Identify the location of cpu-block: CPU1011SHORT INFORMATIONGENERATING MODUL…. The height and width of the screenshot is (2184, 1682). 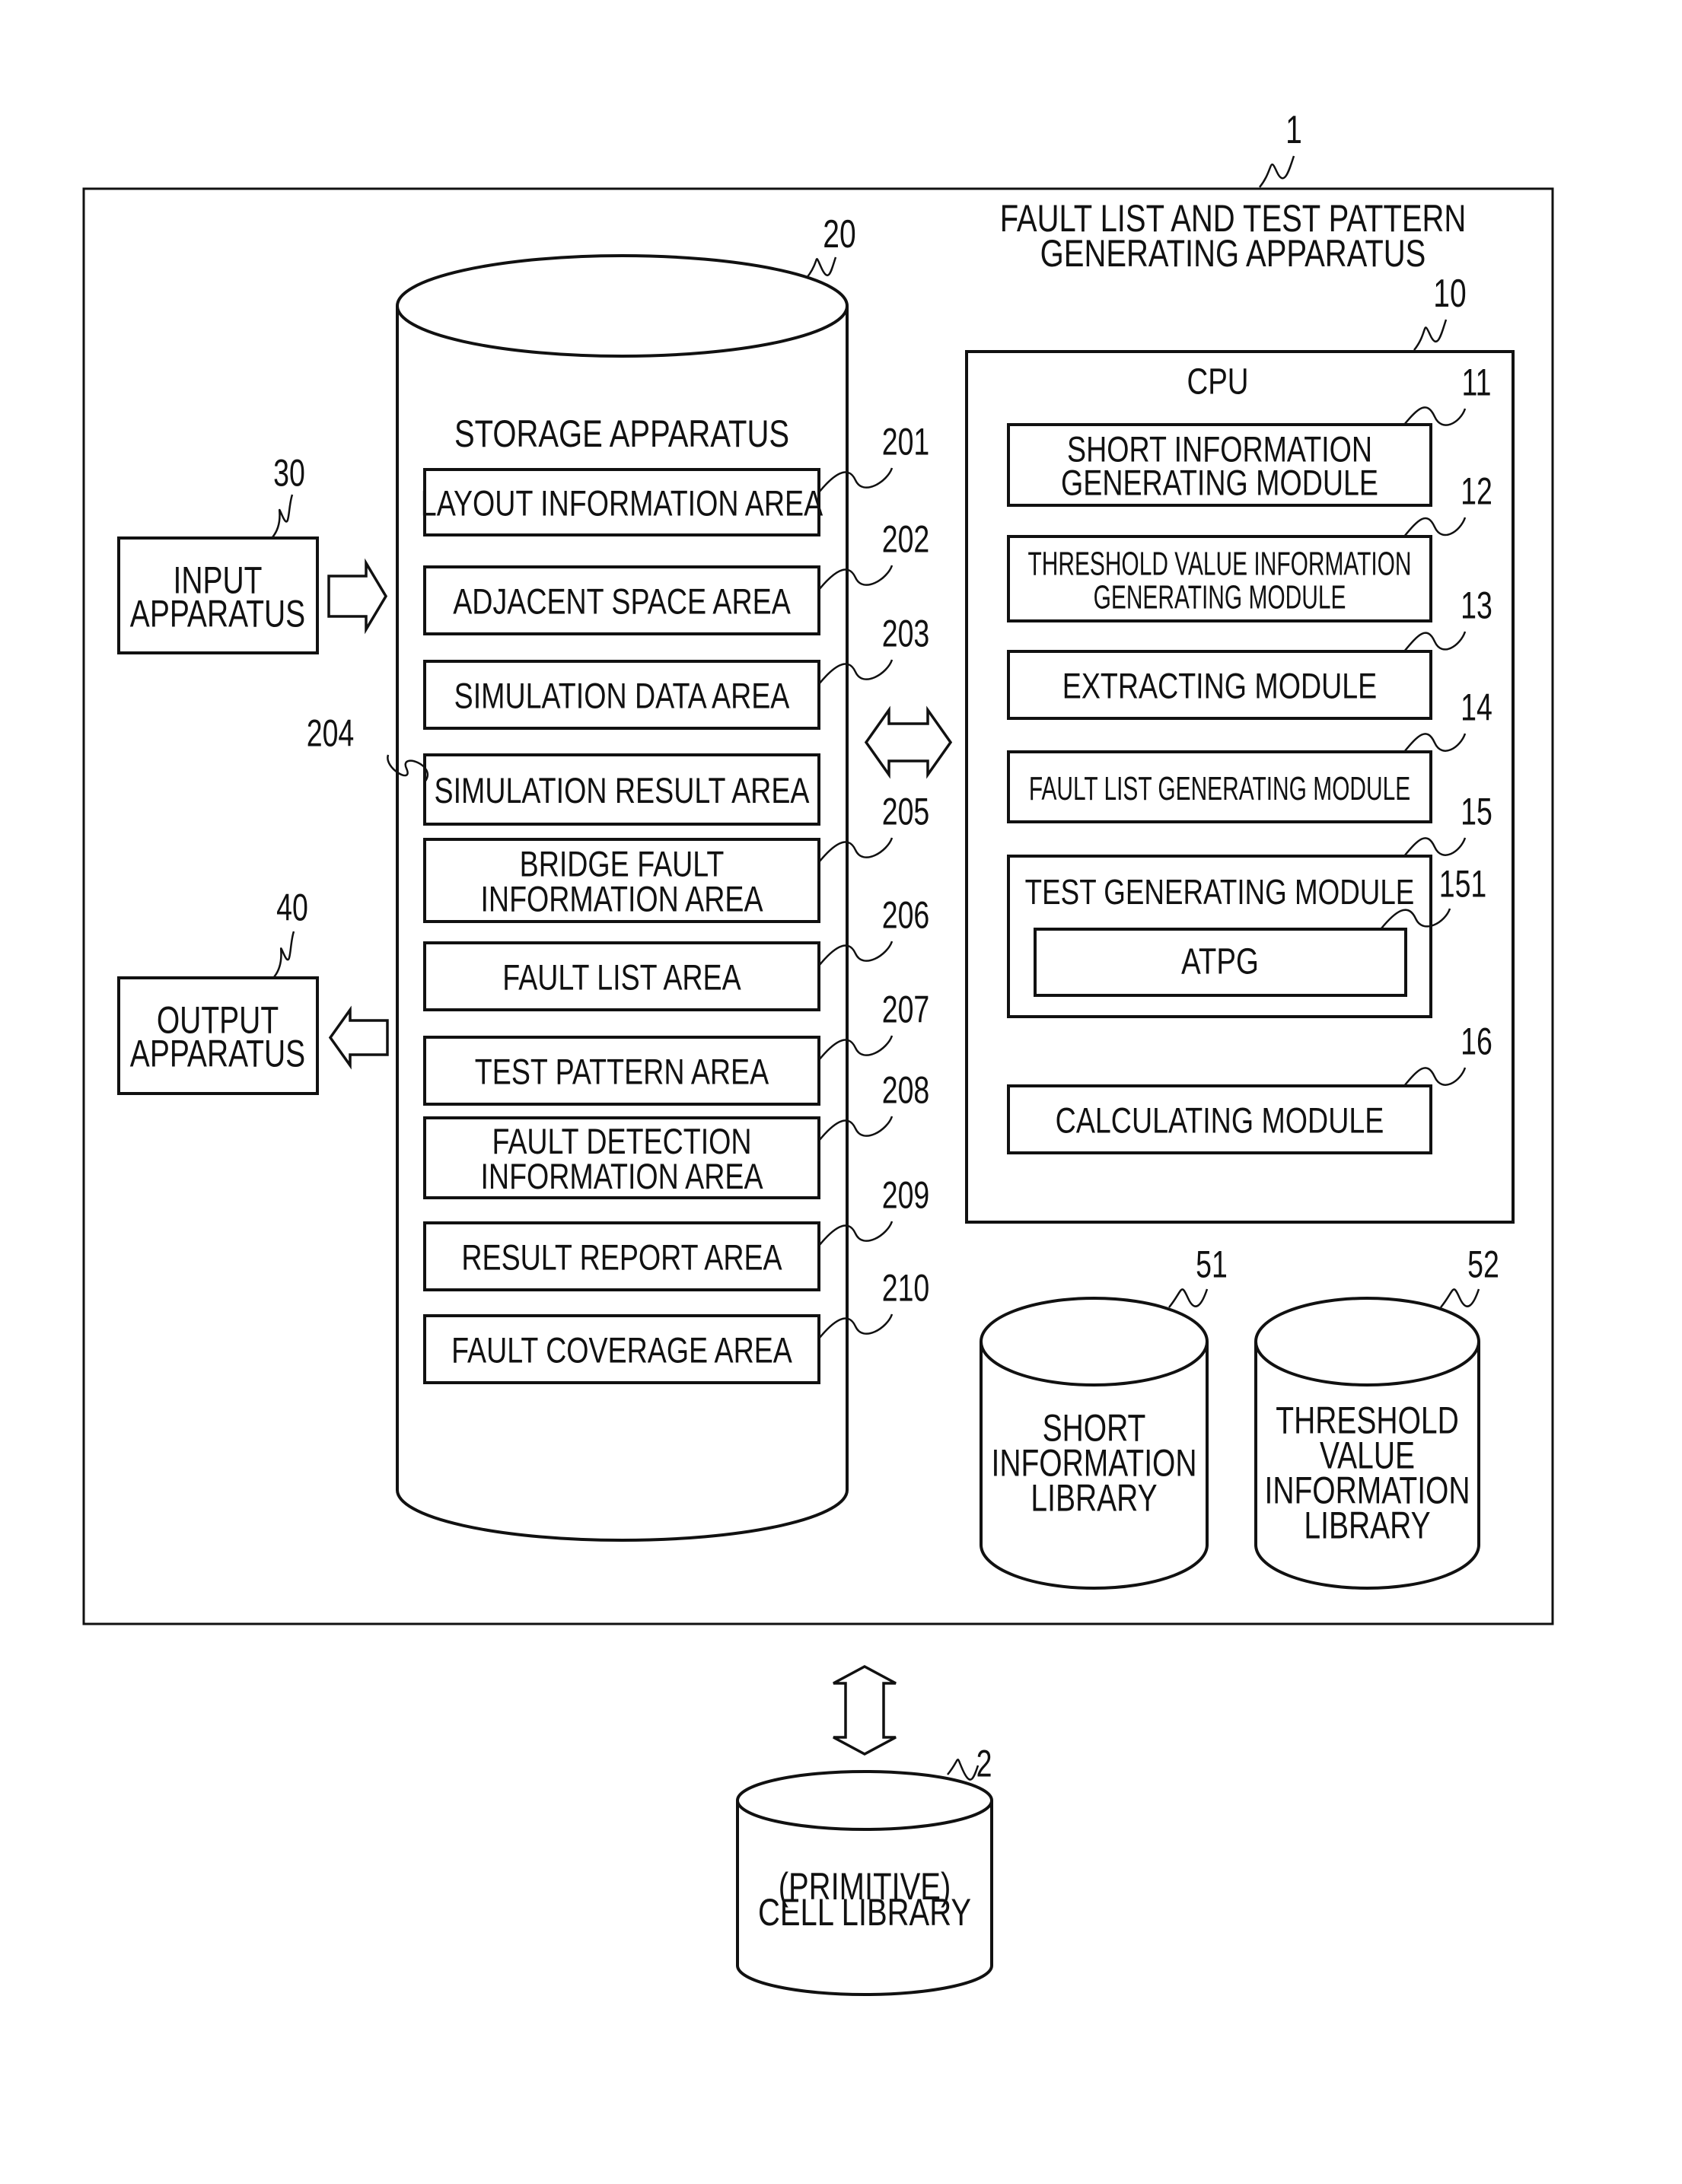
(1240, 747).